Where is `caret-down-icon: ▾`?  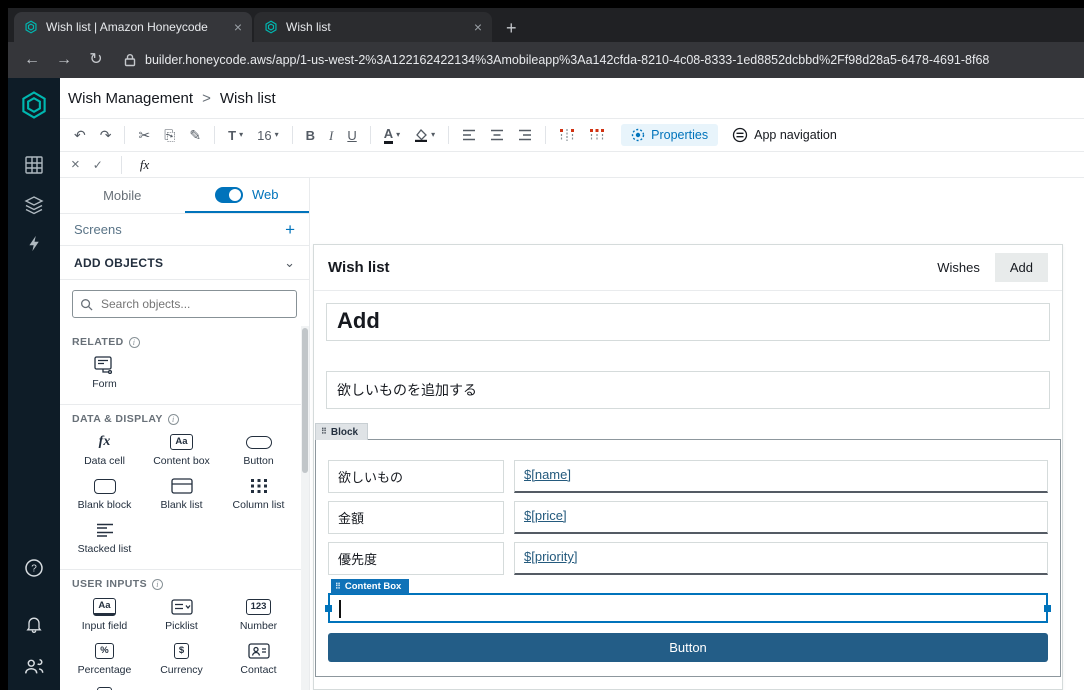 caret-down-icon: ▾ is located at coordinates (433, 134).